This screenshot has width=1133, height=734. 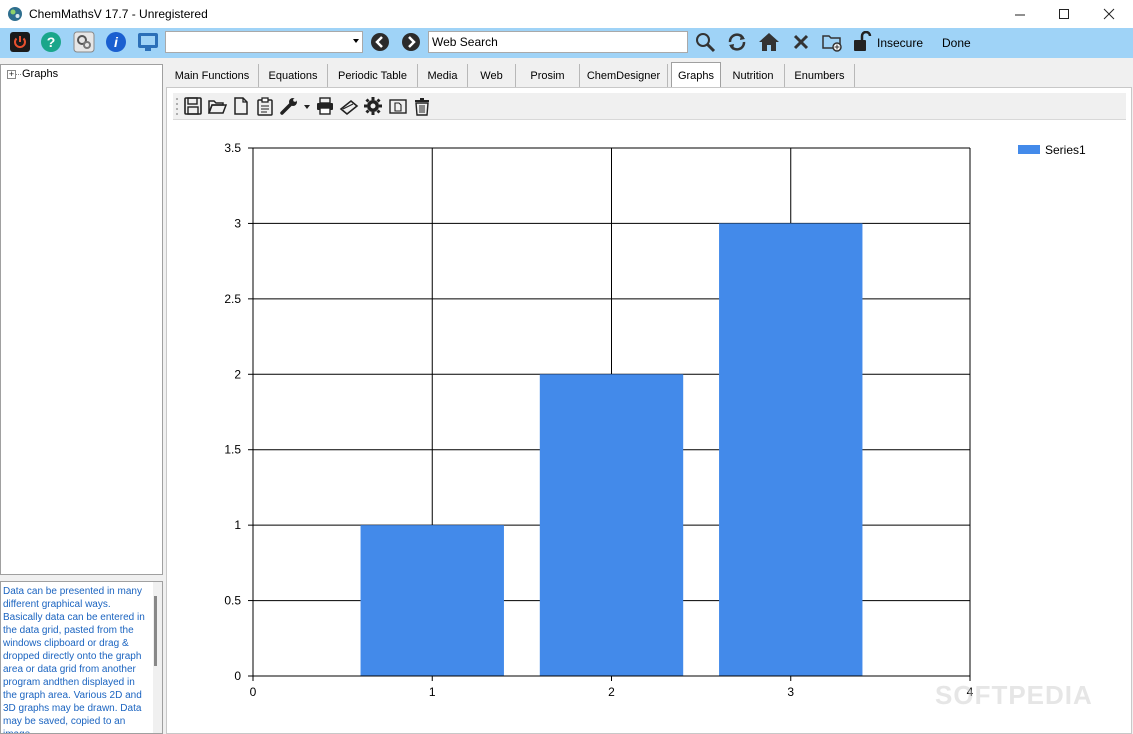 I want to click on minimize-icon, so click(x=1020, y=15).